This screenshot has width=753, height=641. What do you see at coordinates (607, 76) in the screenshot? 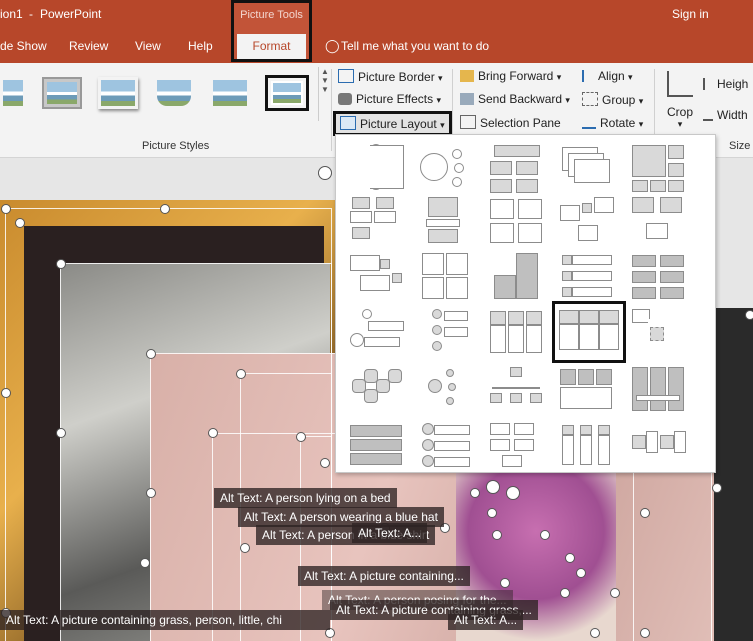
I see `align-button: Align ▾` at bounding box center [607, 76].